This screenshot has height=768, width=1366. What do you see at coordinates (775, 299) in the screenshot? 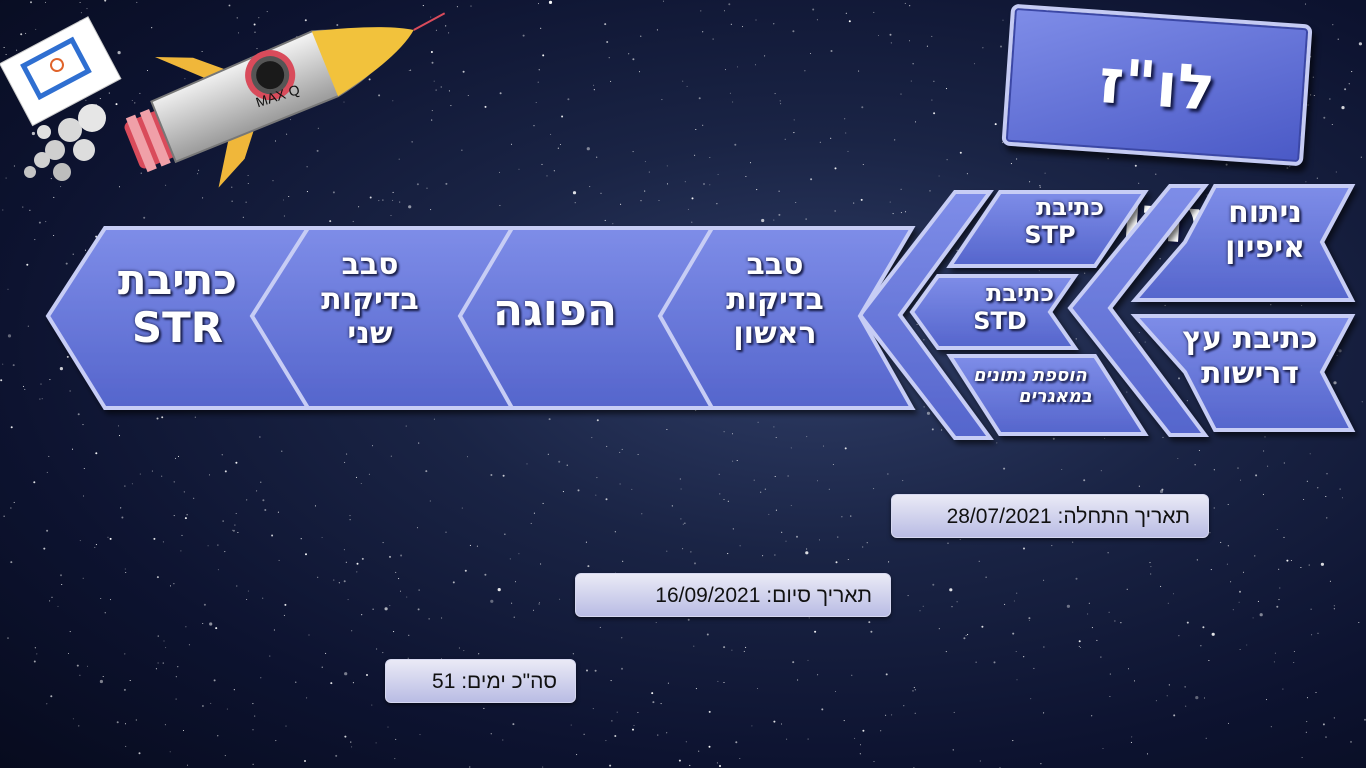
I see `stage-test-round-1-label: סבב בדיקות ראשון` at bounding box center [775, 299].